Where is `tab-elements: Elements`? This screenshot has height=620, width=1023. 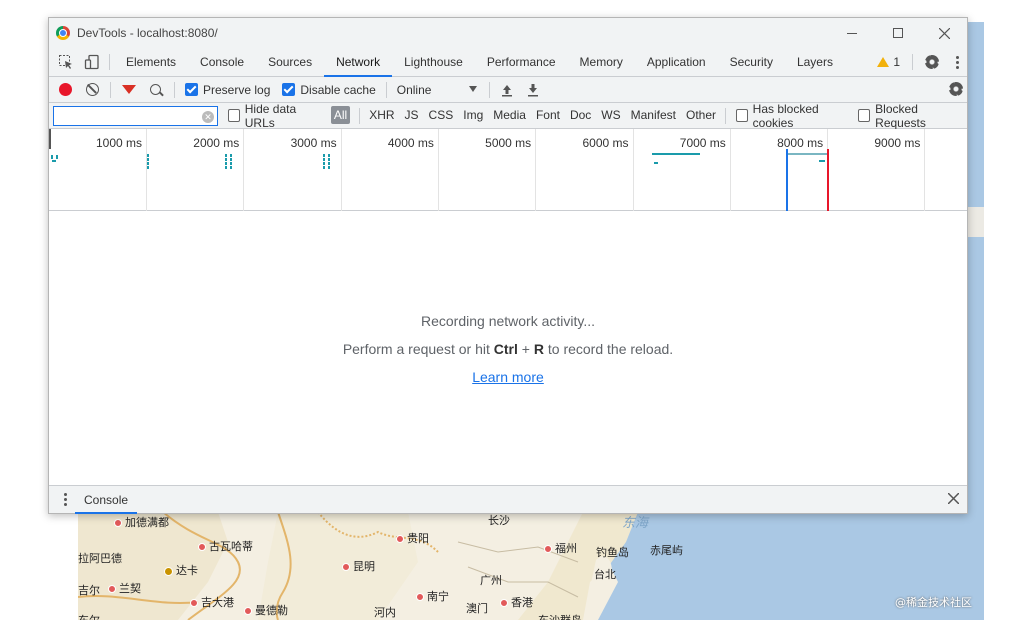 tab-elements: Elements is located at coordinates (151, 62).